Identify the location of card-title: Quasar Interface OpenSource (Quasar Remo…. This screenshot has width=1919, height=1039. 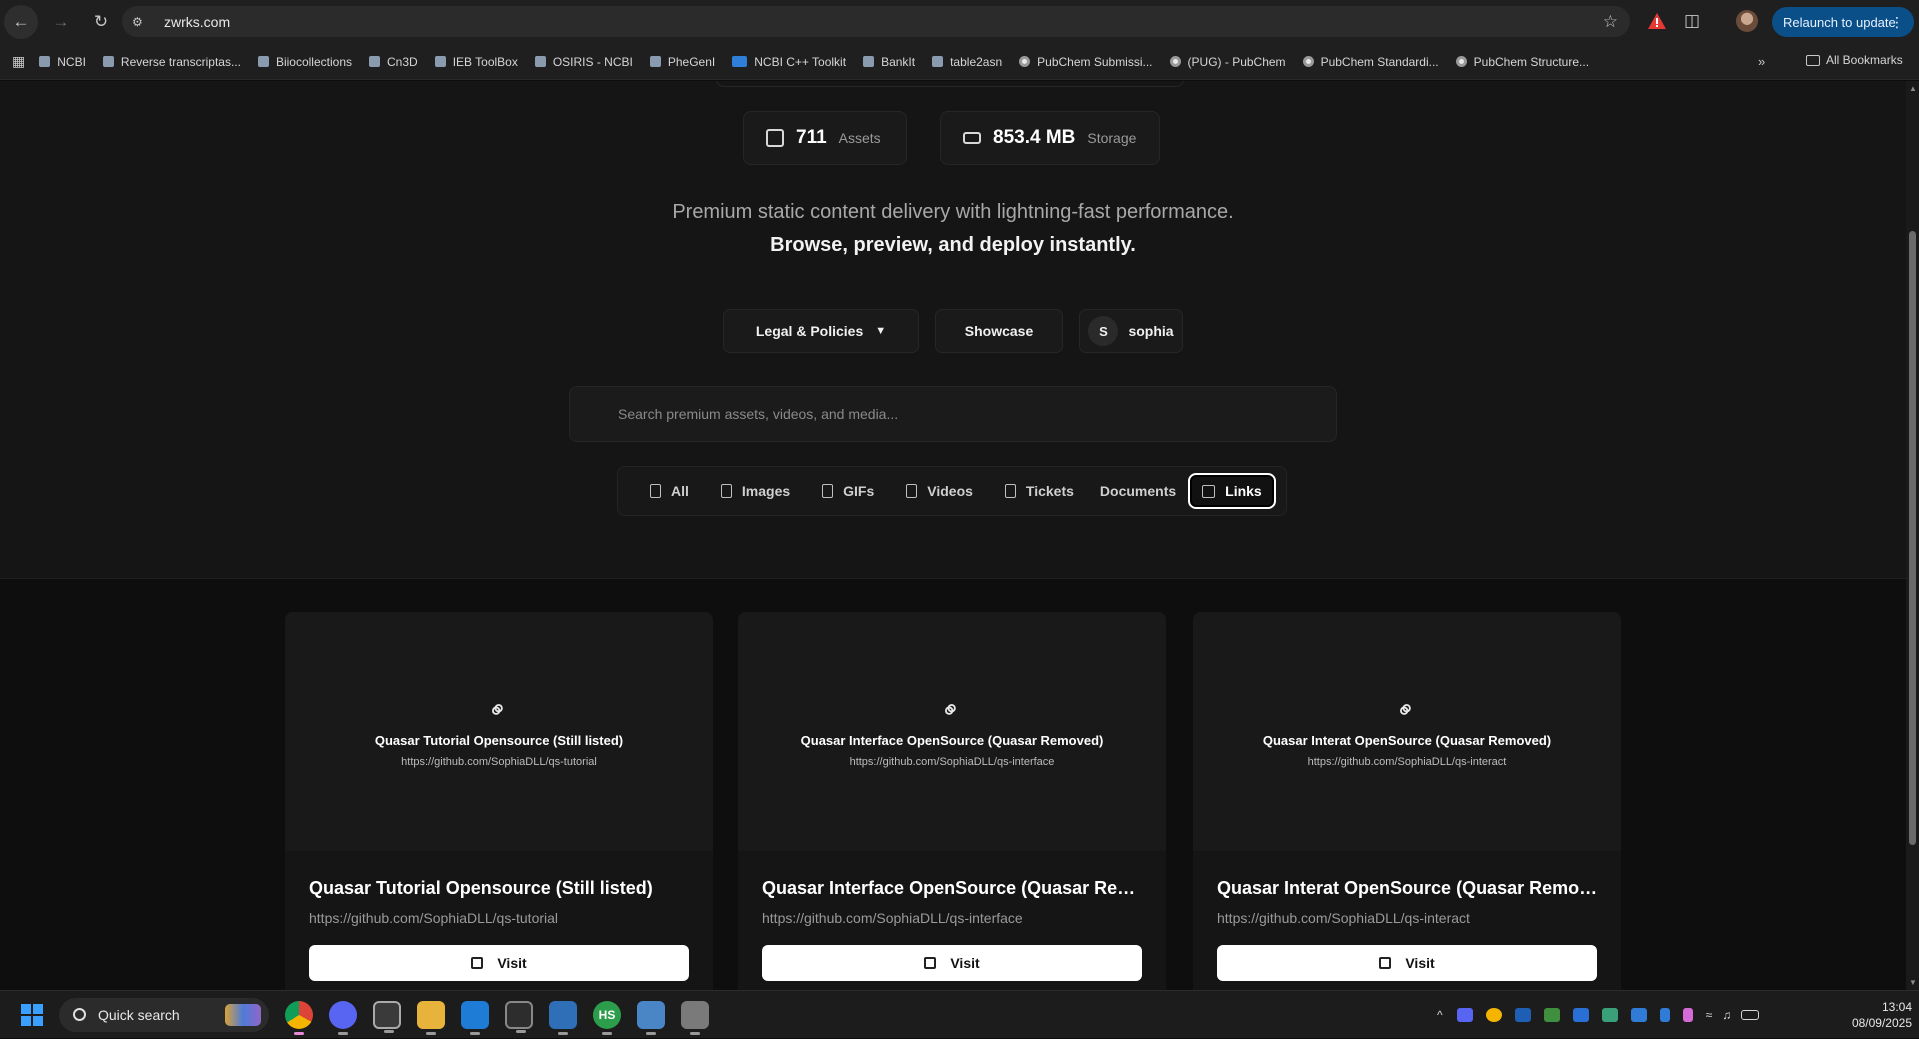
(954, 888).